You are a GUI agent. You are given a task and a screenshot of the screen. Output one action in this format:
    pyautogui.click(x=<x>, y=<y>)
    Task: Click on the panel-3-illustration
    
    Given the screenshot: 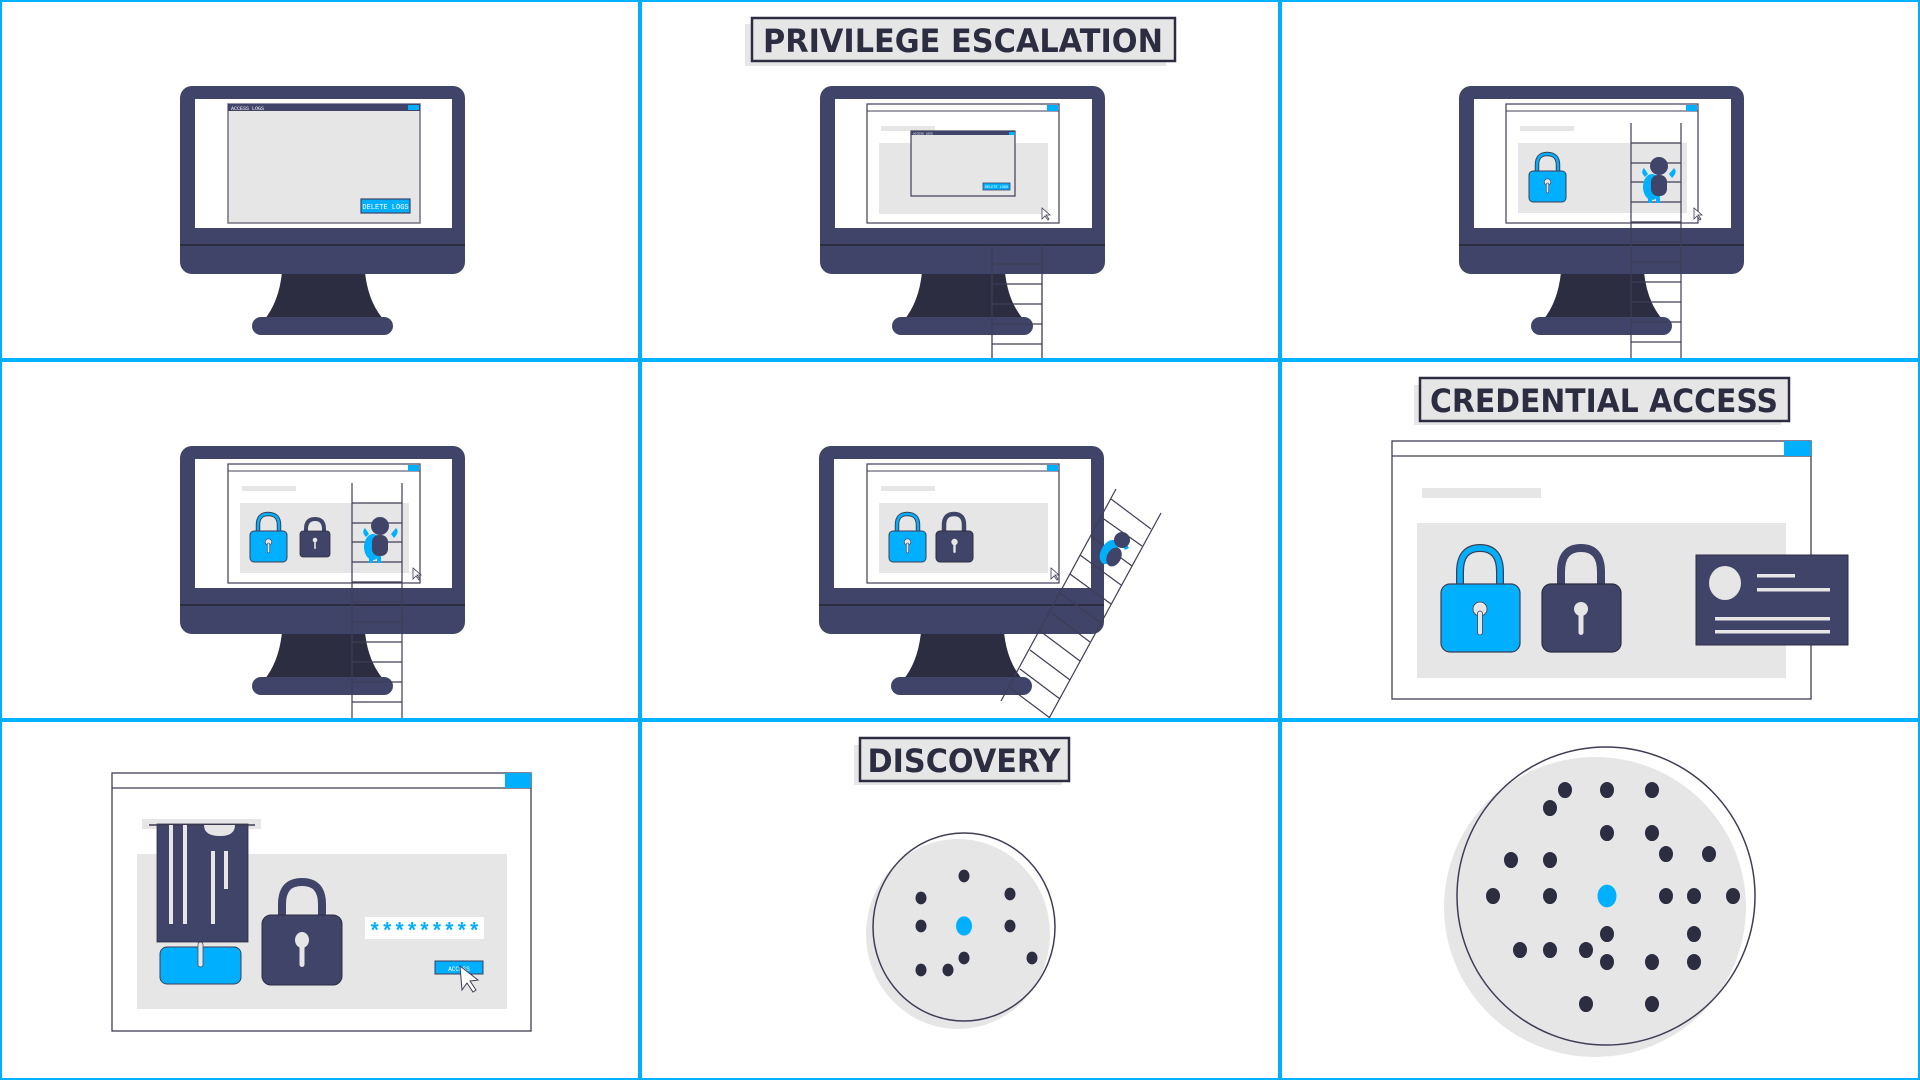 What is the action you would take?
    pyautogui.click(x=1601, y=222)
    